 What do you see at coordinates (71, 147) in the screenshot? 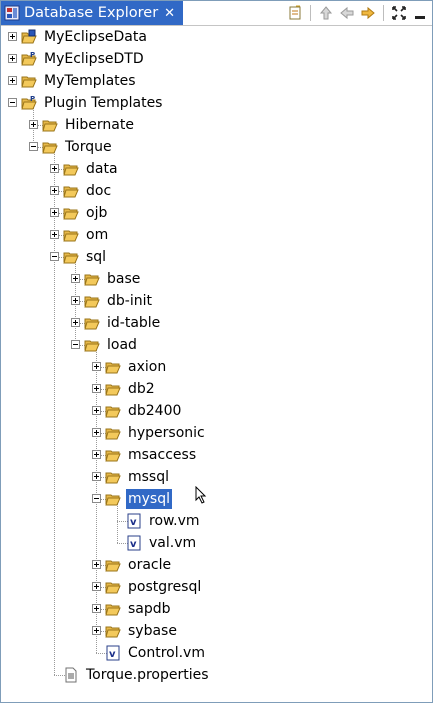
I see `tree-item: Torque` at bounding box center [71, 147].